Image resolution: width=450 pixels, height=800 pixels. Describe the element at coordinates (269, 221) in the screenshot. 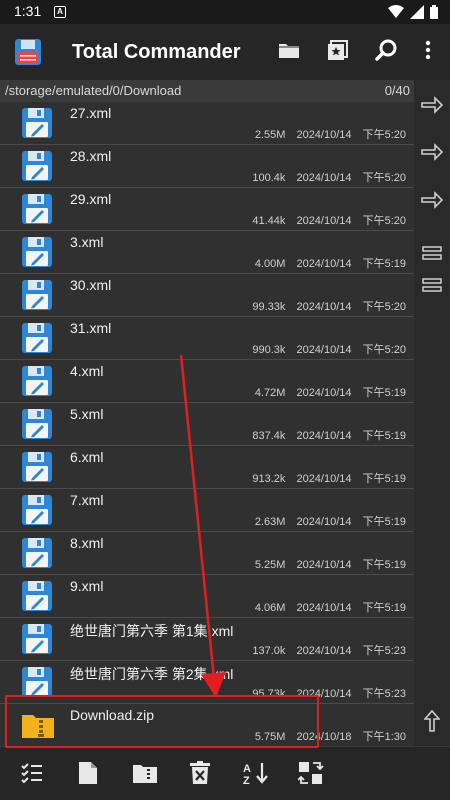

I see `file-size: 41.44k` at that location.